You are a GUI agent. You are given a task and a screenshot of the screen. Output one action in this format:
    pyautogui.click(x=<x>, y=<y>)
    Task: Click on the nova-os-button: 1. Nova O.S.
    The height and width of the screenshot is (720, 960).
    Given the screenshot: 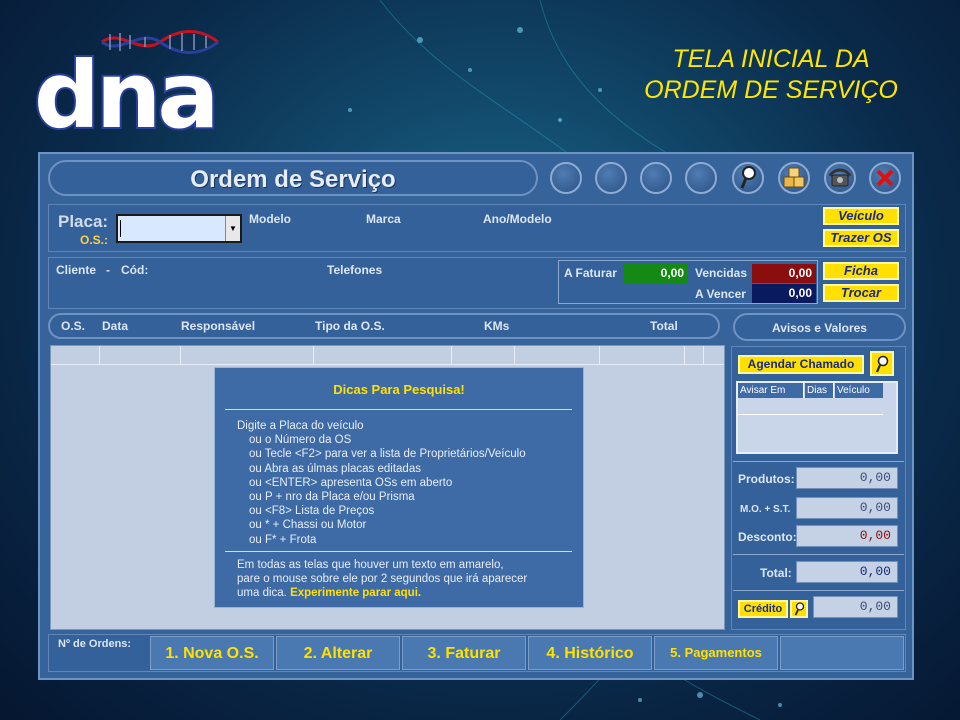 What is the action you would take?
    pyautogui.click(x=212, y=653)
    